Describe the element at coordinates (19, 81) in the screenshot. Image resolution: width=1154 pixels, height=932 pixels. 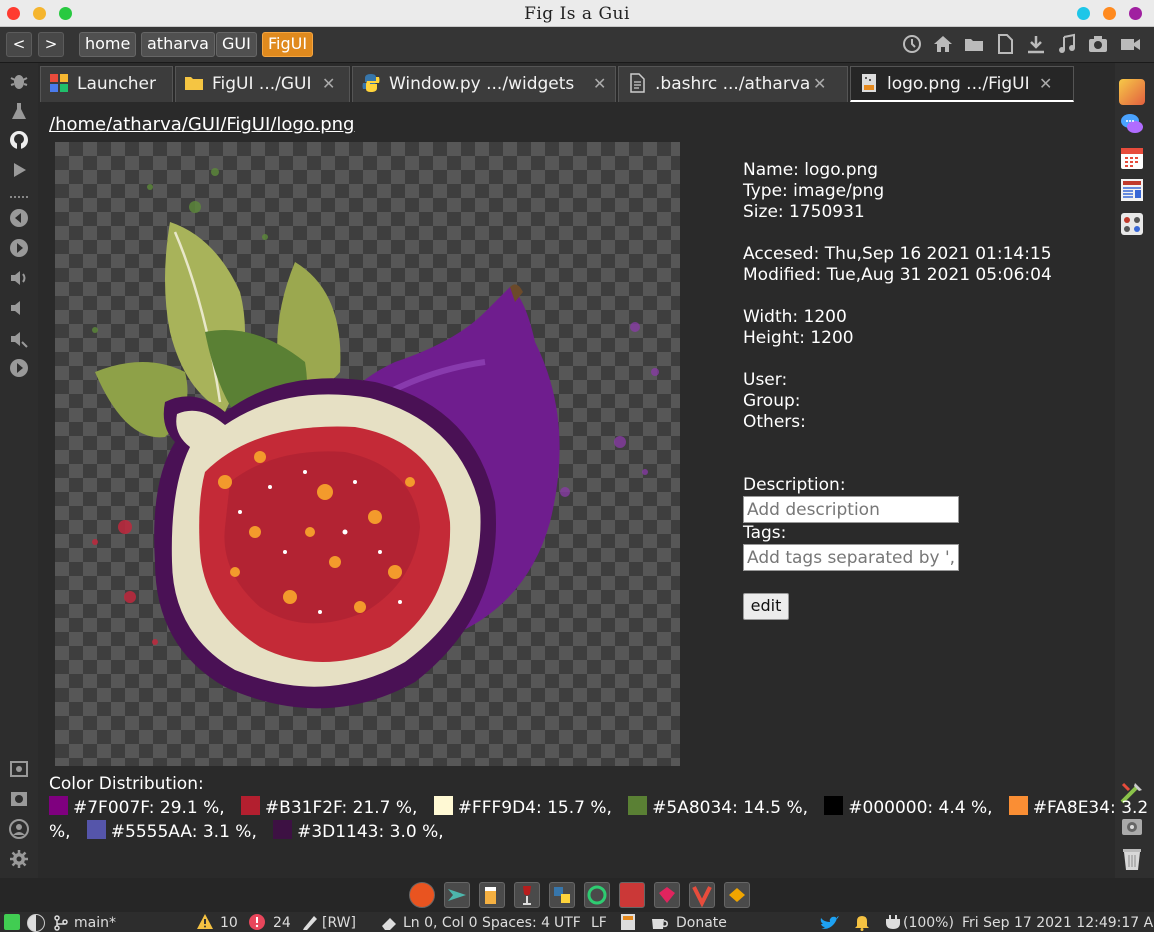
I see `bug-icon` at that location.